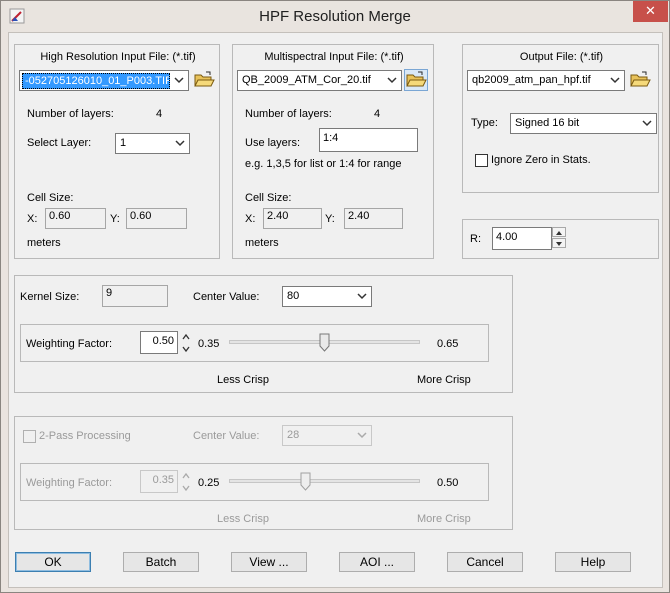  Describe the element at coordinates (561, 57) in the screenshot. I see `output-heading: Output File: (*.tif)` at that location.